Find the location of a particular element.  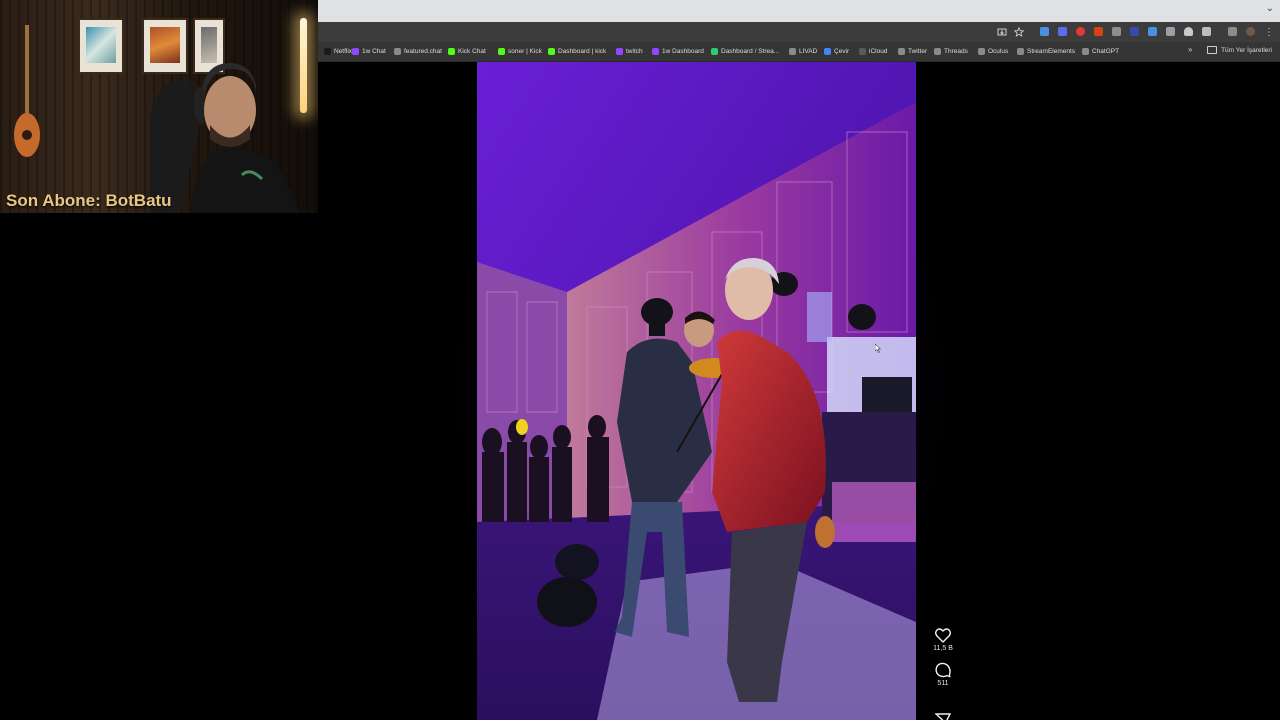

share-icon is located at coordinates (943, 716).